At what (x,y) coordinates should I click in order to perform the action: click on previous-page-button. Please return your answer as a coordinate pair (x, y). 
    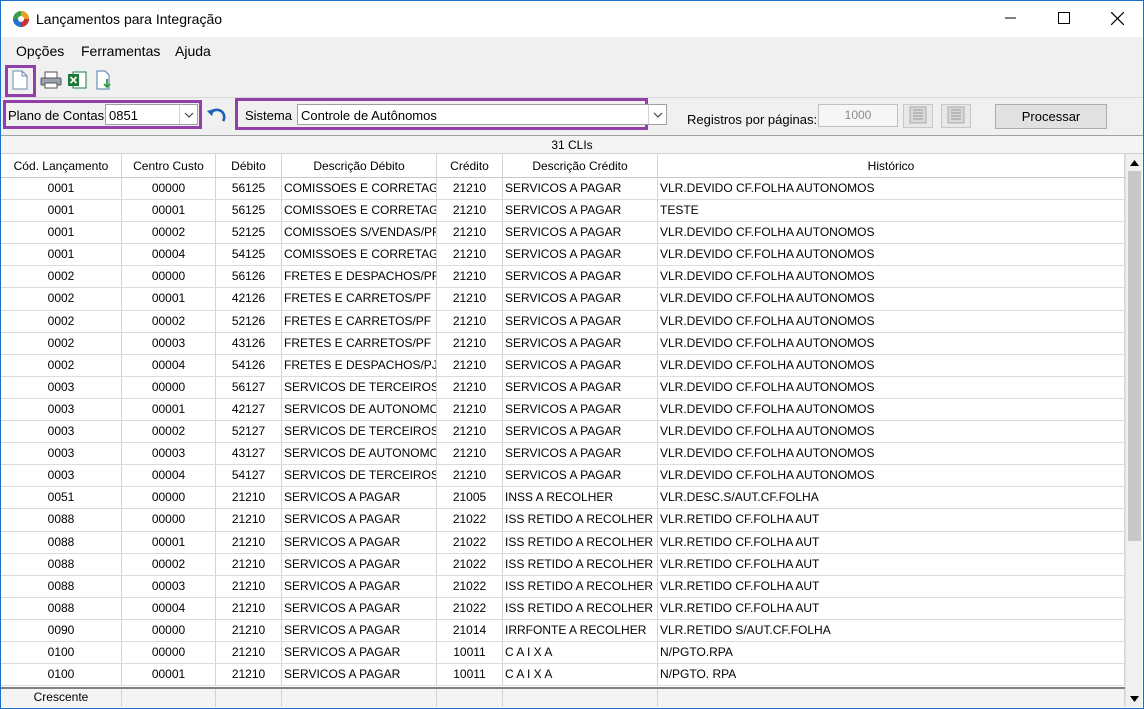
    Looking at the image, I should click on (918, 116).